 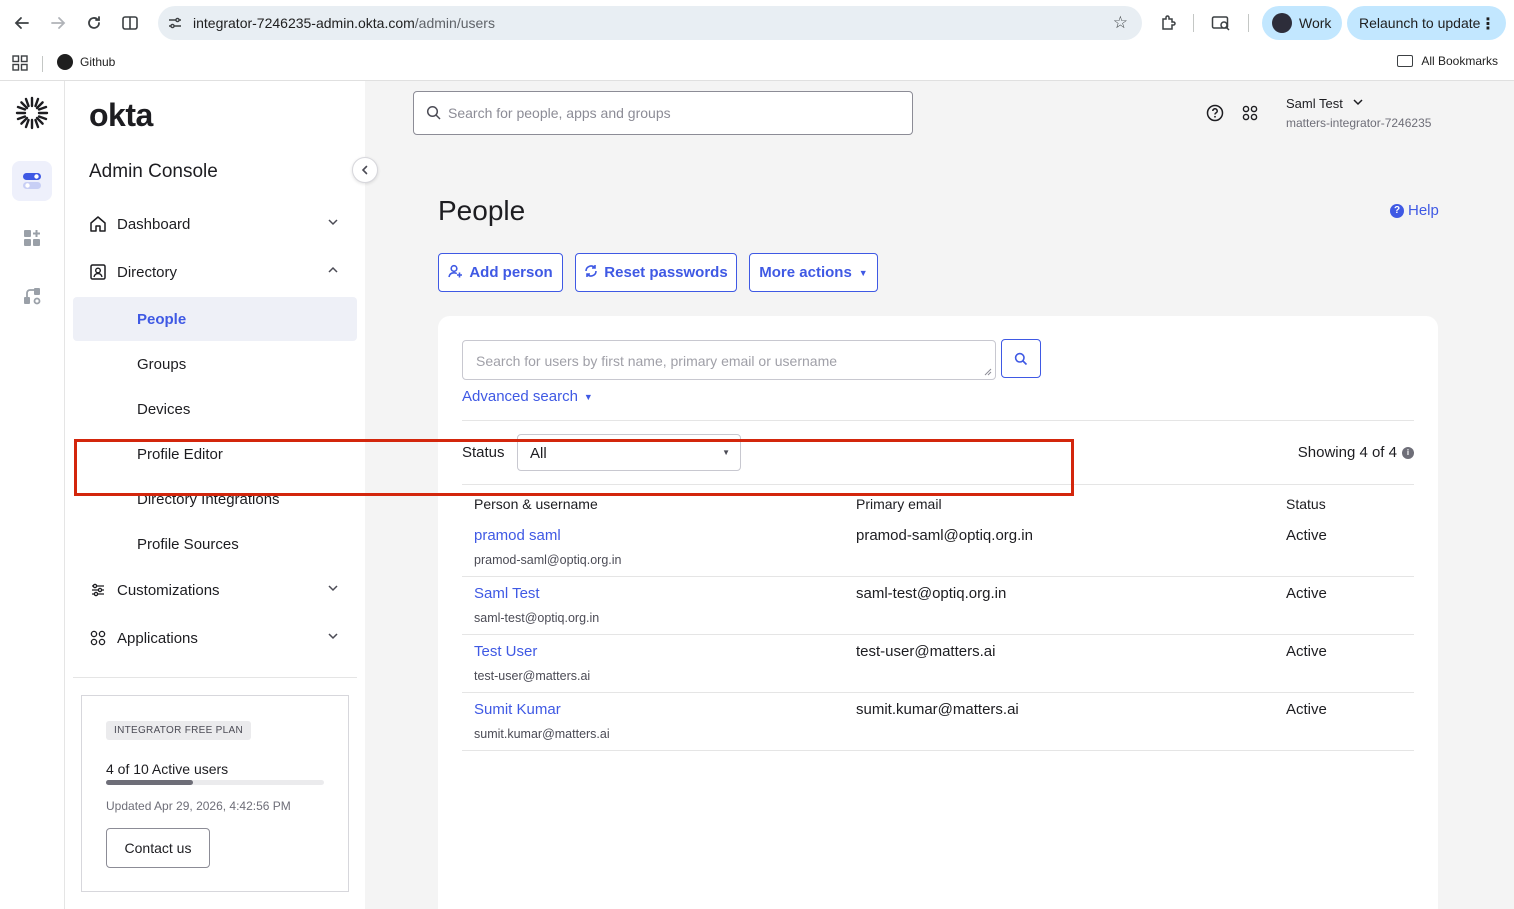 What do you see at coordinates (1120, 23) in the screenshot?
I see `bookmark-star-icon: ☆` at bounding box center [1120, 23].